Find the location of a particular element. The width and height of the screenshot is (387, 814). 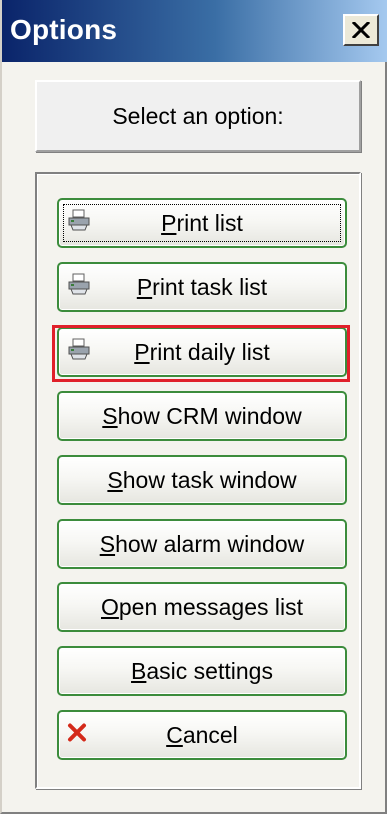

show-crm-window-button: Show CRM window is located at coordinates (202, 416).